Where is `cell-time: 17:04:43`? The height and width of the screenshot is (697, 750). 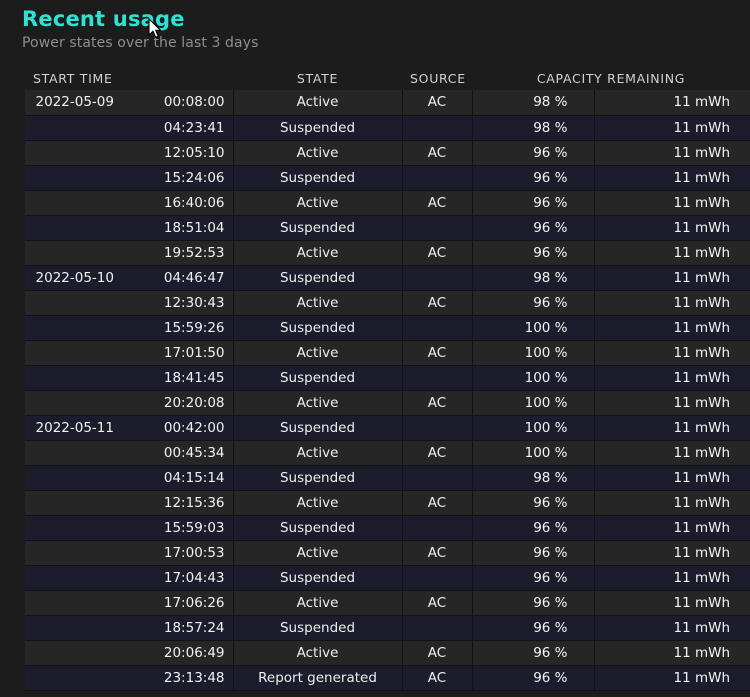
cell-time: 17:04:43 is located at coordinates (176, 578).